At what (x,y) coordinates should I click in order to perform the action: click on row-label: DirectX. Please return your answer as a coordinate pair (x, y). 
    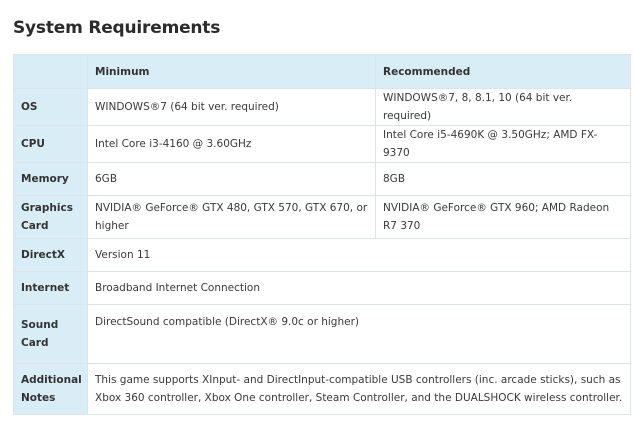
    Looking at the image, I should click on (50, 255).